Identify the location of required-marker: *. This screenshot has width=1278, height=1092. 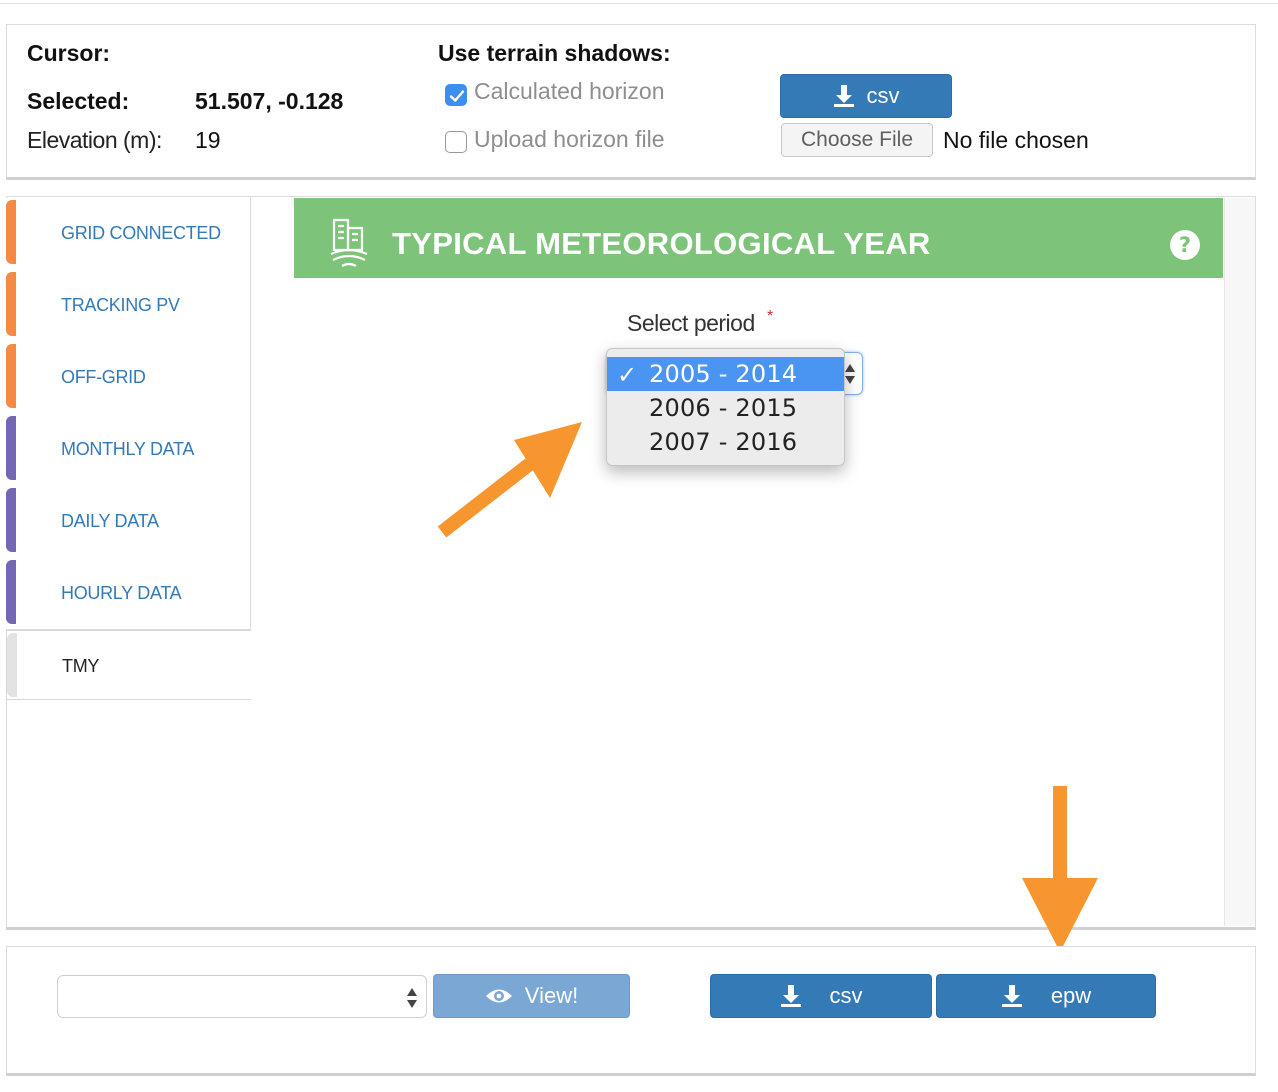
(770, 316).